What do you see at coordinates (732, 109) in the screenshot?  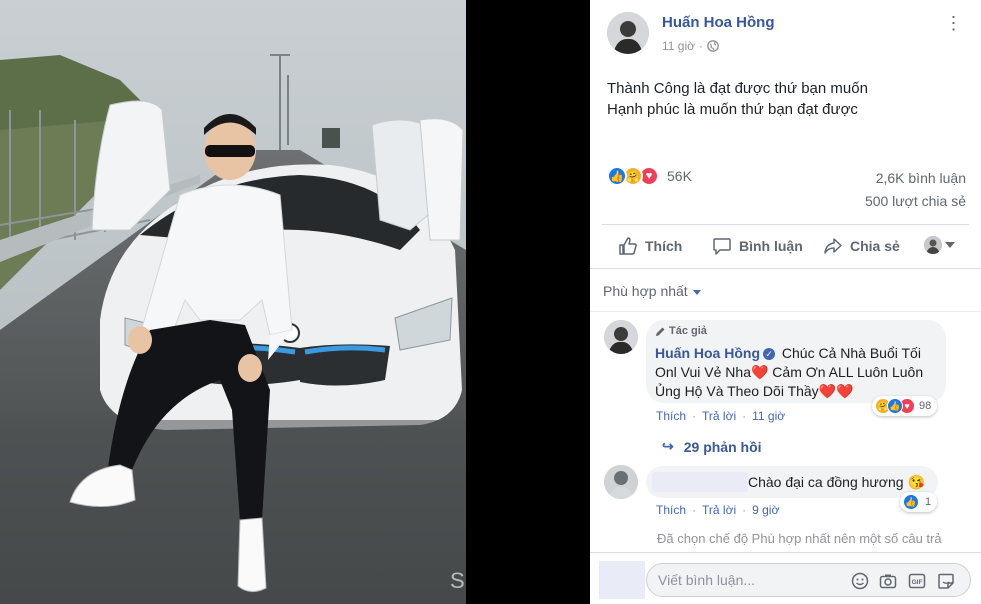 I see `post-text-line: Hạnh phúc là muốn thứ bạn đạt được` at bounding box center [732, 109].